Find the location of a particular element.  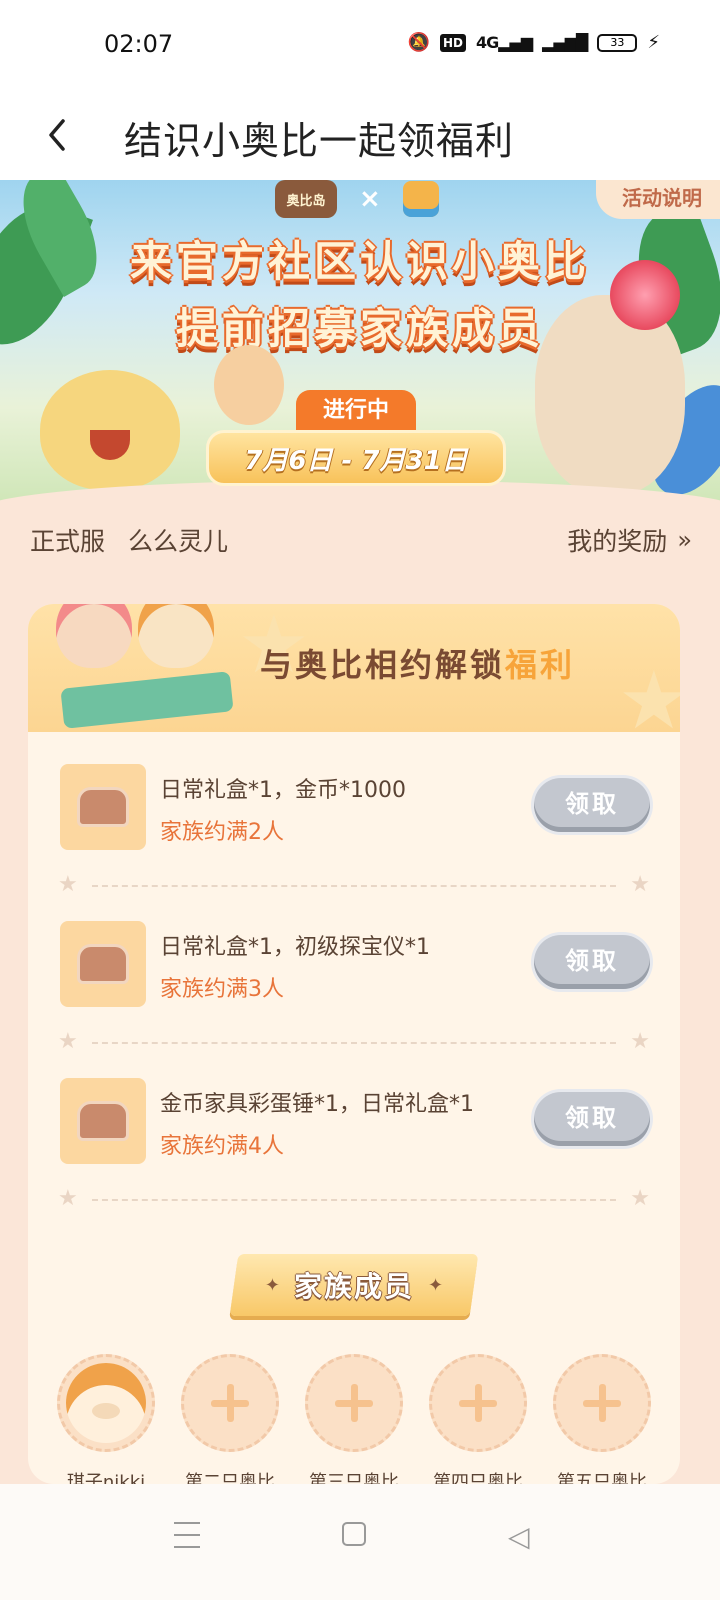

rewards-card-title: 与奥比相约解锁福利 is located at coordinates (417, 663).